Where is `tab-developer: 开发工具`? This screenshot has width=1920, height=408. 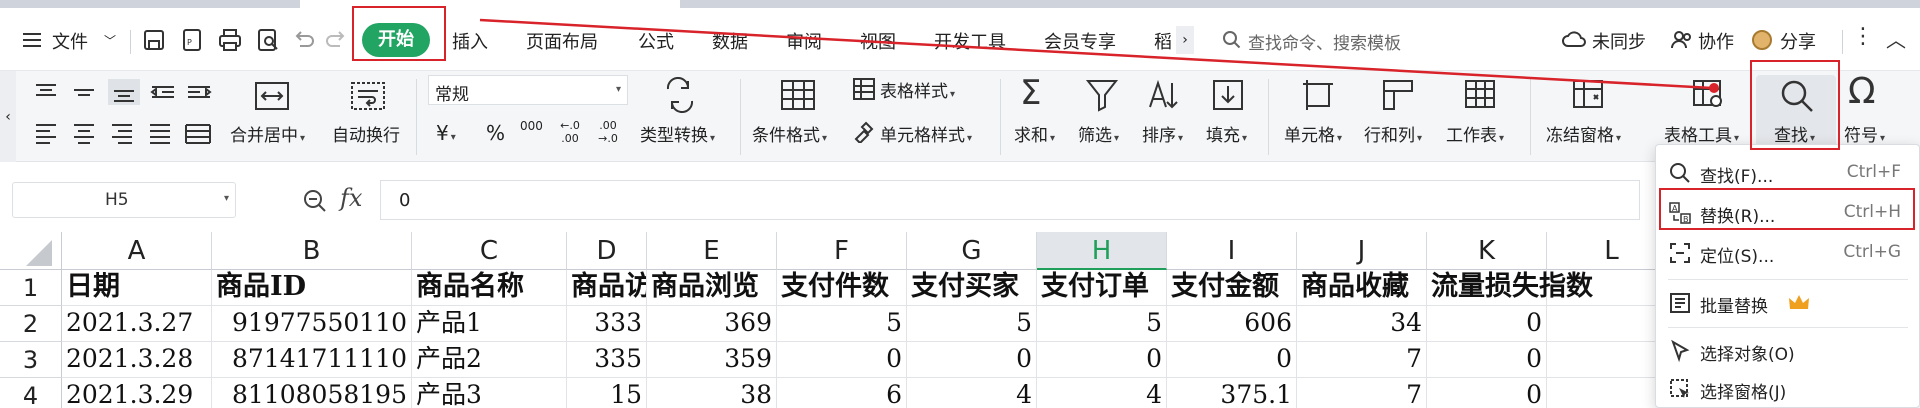 tab-developer: 开发工具 is located at coordinates (970, 41).